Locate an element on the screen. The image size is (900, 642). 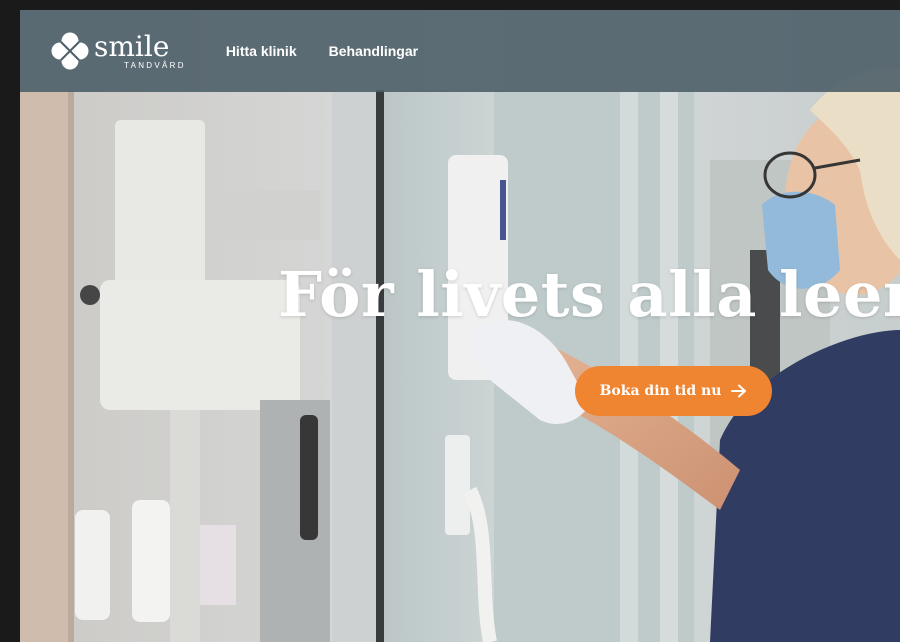
hero-headline: För livets alla leen is located at coordinates (589, 294).